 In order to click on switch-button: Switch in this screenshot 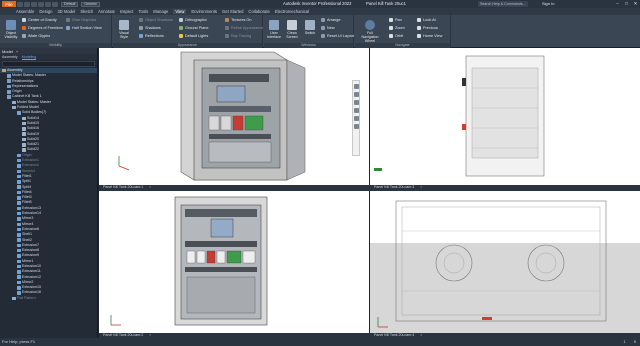, I will do `click(310, 27)`.